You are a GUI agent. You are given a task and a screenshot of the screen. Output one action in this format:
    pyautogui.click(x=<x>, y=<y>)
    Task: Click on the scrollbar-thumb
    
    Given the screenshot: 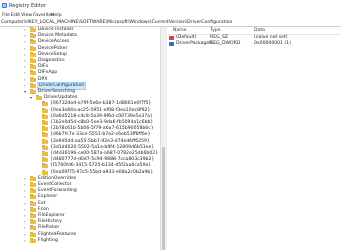 What is the action you would take?
    pyautogui.click(x=163, y=198)
    